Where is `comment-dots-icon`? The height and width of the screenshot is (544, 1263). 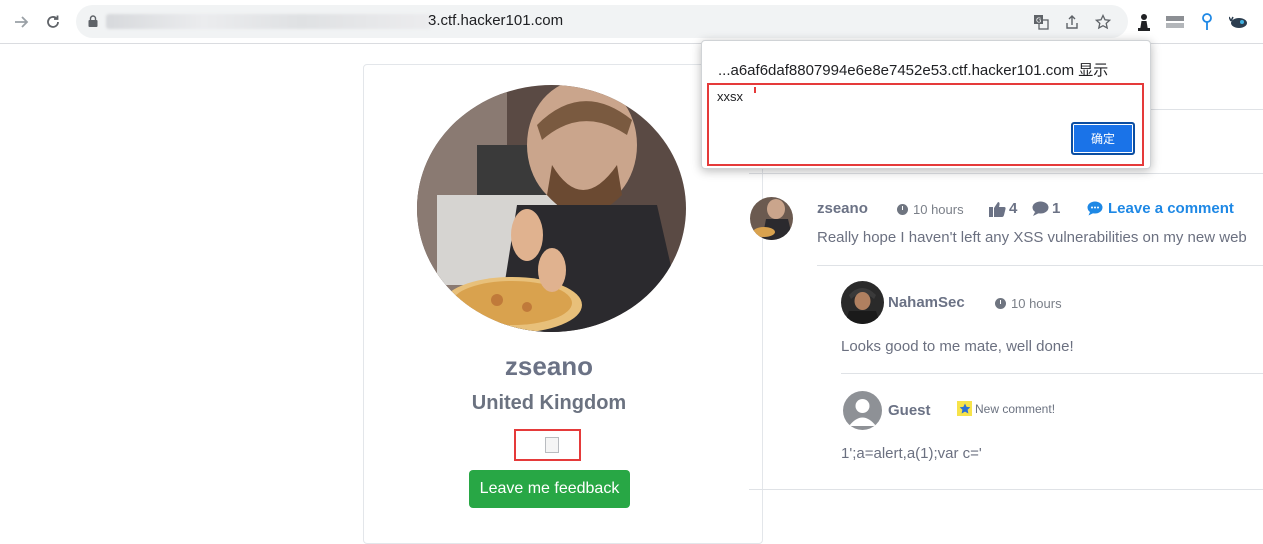
comment-dots-icon is located at coordinates (1095, 208).